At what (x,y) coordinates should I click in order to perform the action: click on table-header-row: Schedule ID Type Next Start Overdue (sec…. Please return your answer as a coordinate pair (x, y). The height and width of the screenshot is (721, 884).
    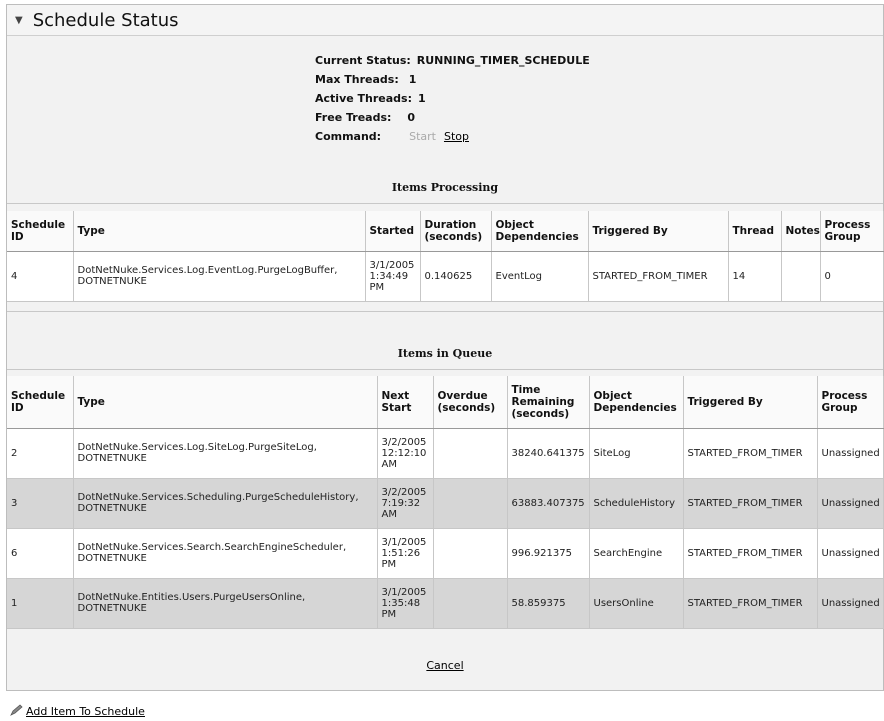
    Looking at the image, I should click on (445, 402).